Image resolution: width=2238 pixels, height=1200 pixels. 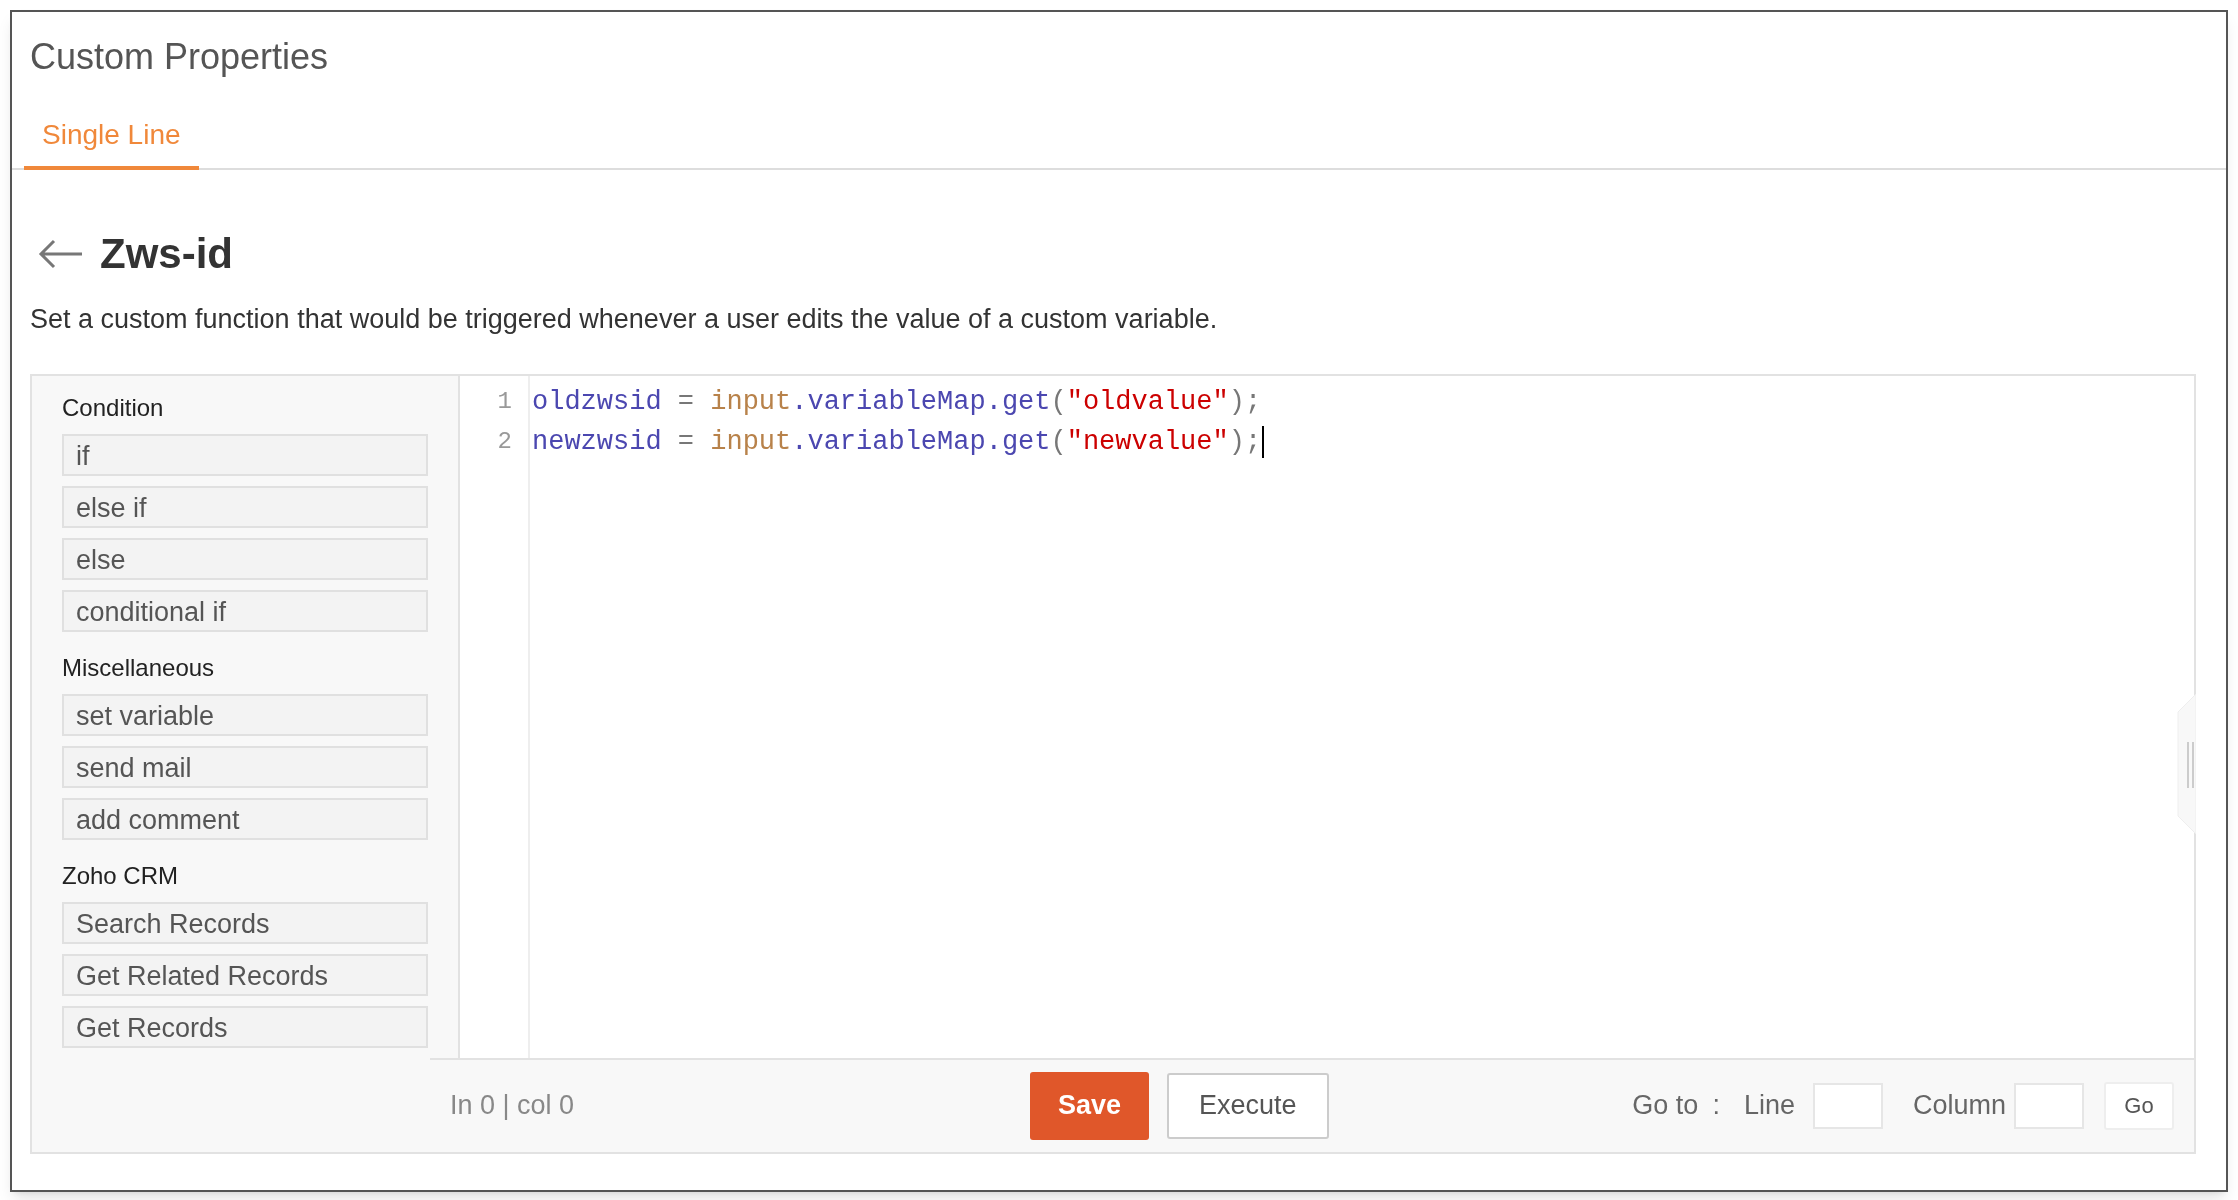 What do you see at coordinates (1147, 442) in the screenshot?
I see `code-token: "newvalue"` at bounding box center [1147, 442].